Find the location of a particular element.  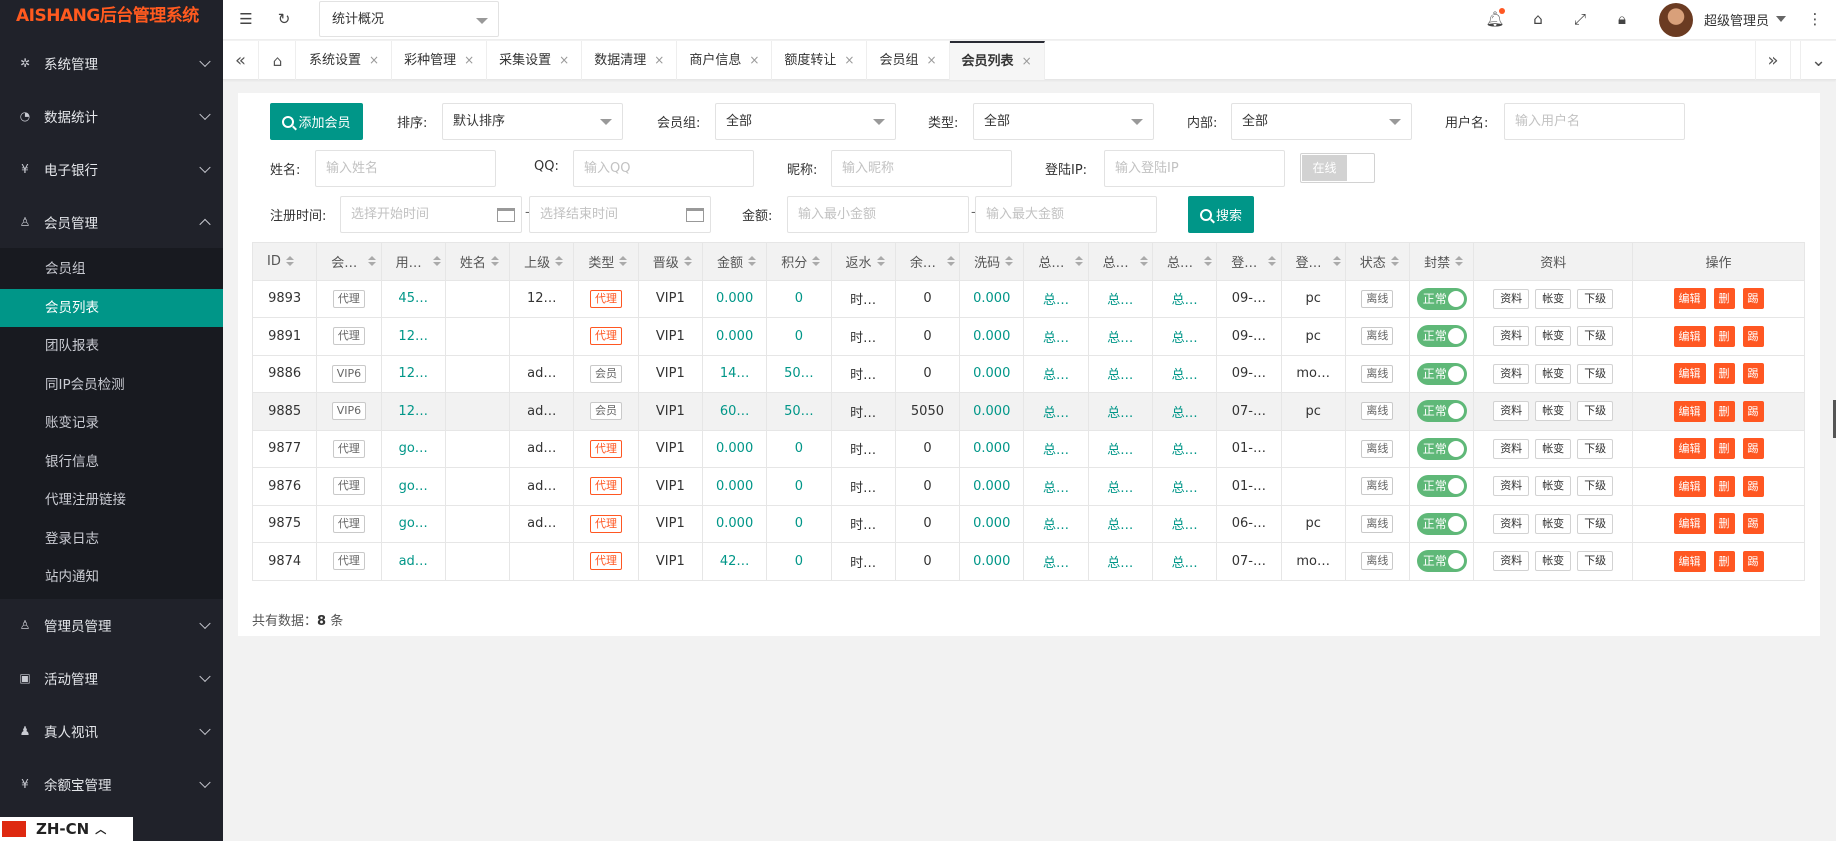

cell-money: 0.000 is located at coordinates (734, 523).